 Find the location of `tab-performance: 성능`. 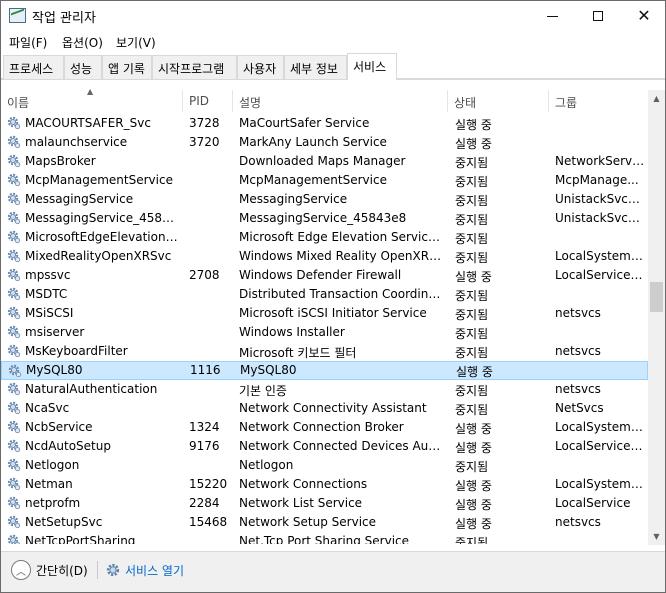

tab-performance: 성능 is located at coordinates (83, 67).